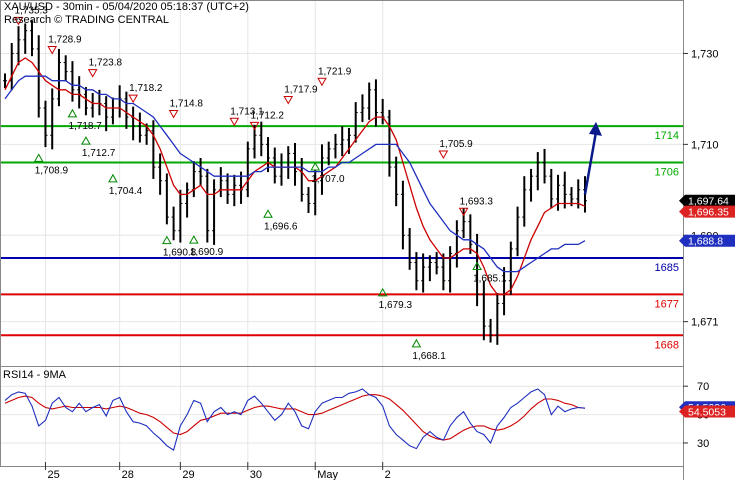 The width and height of the screenshot is (735, 480). Describe the element at coordinates (705, 242) in the screenshot. I see `last-ma-slow-label: 1,688.8` at that location.